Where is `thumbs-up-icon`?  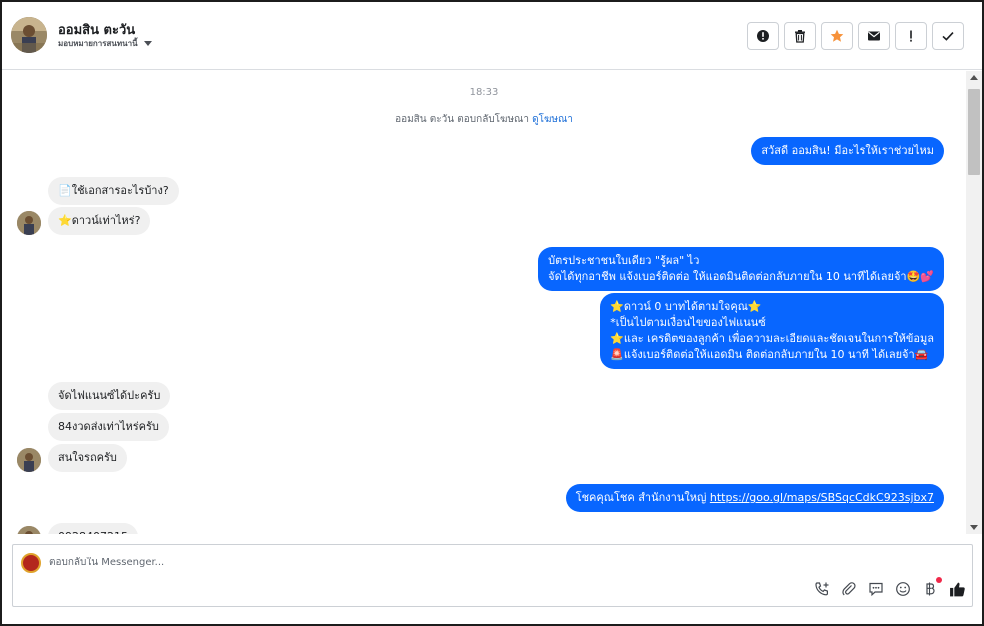 thumbs-up-icon is located at coordinates (957, 589).